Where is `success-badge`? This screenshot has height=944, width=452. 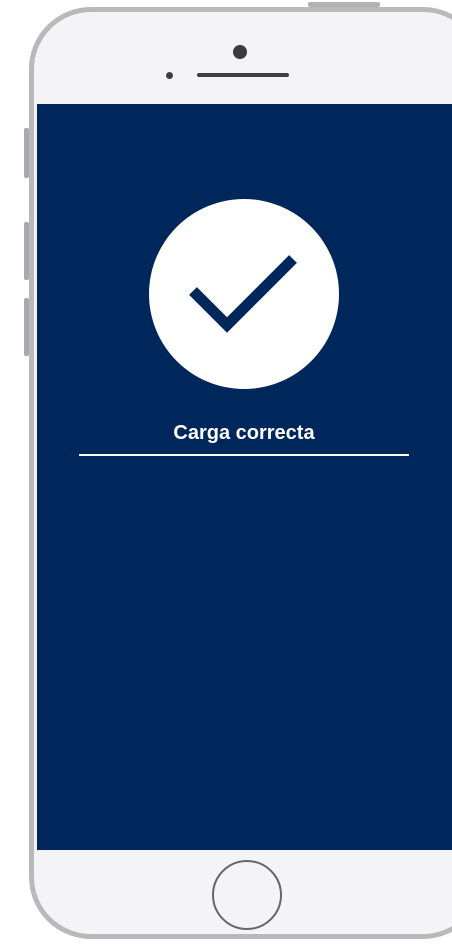 success-badge is located at coordinates (244, 294).